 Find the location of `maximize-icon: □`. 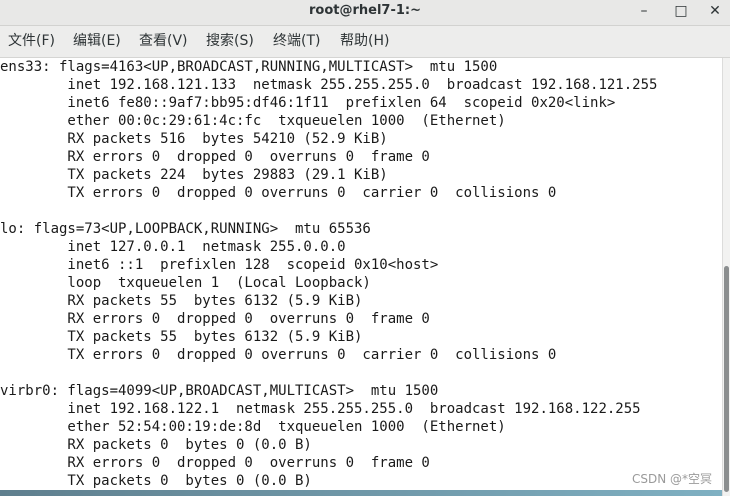

maximize-icon: □ is located at coordinates (681, 11).